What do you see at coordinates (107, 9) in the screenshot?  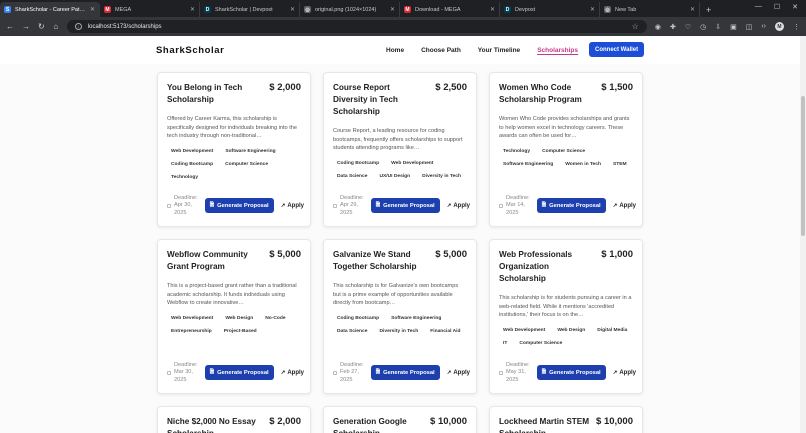 I see `tab-favicon-icon: M` at bounding box center [107, 9].